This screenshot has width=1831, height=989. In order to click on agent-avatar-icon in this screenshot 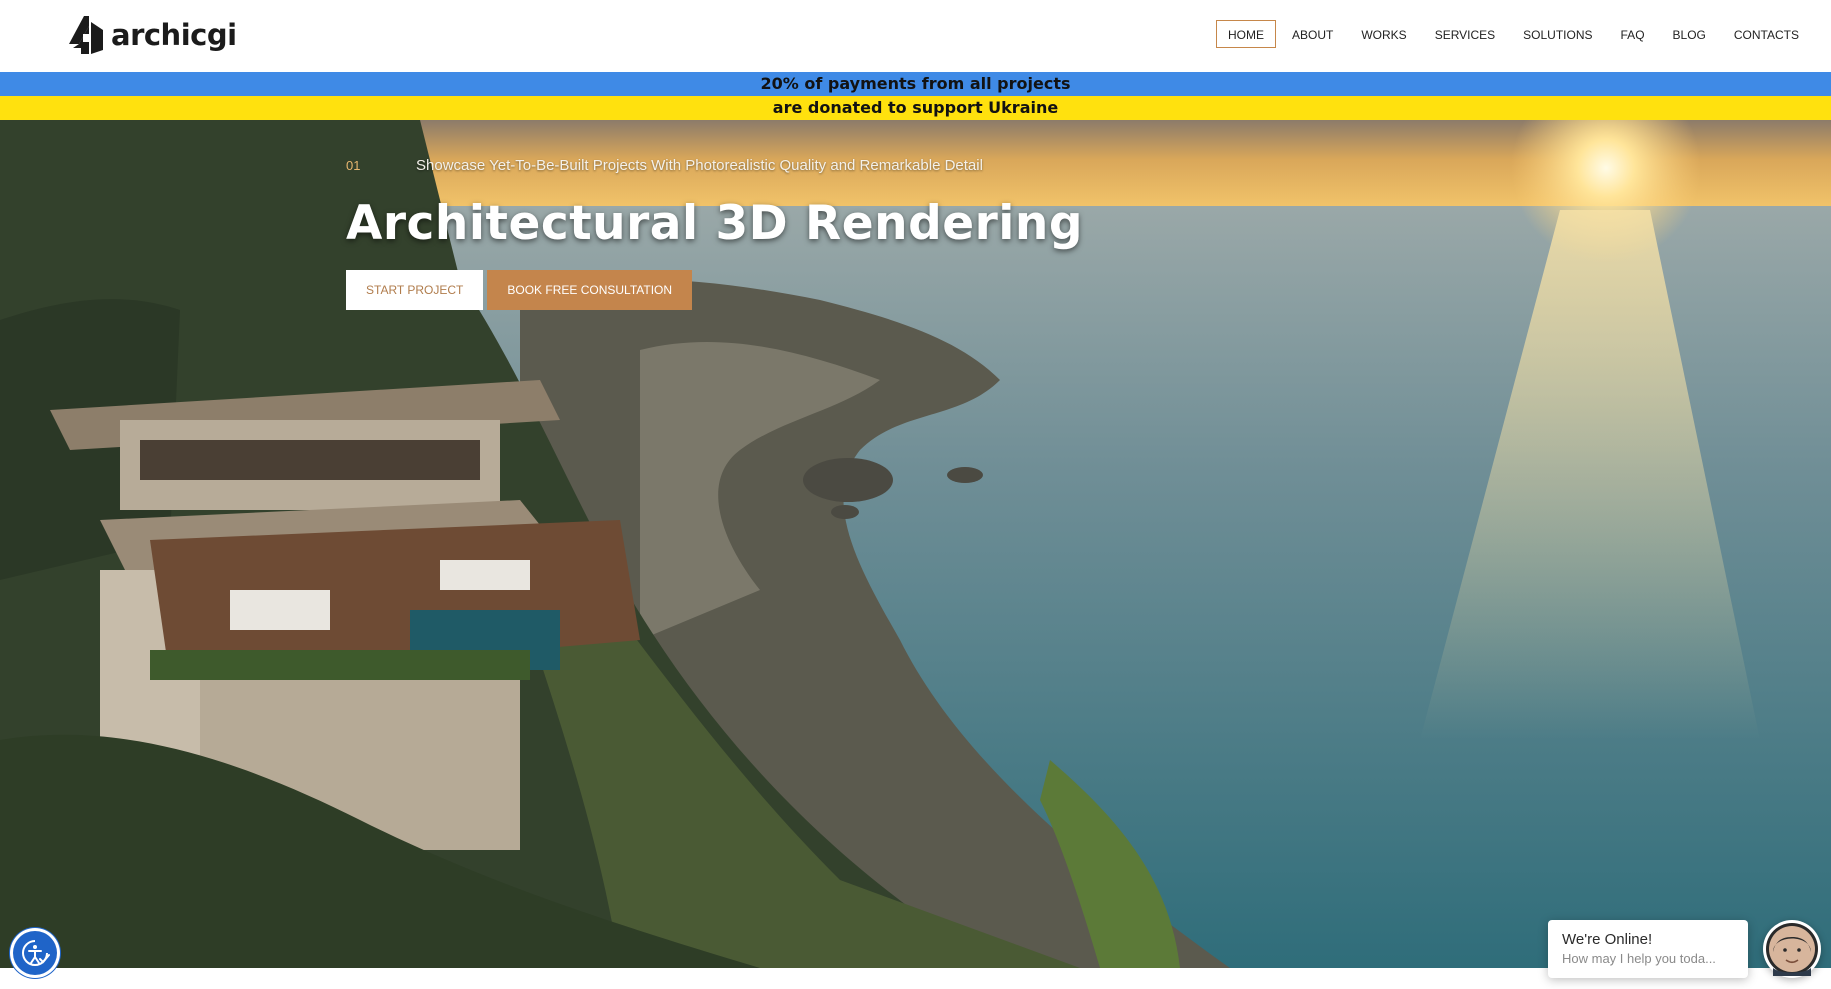, I will do `click(1792, 949)`.